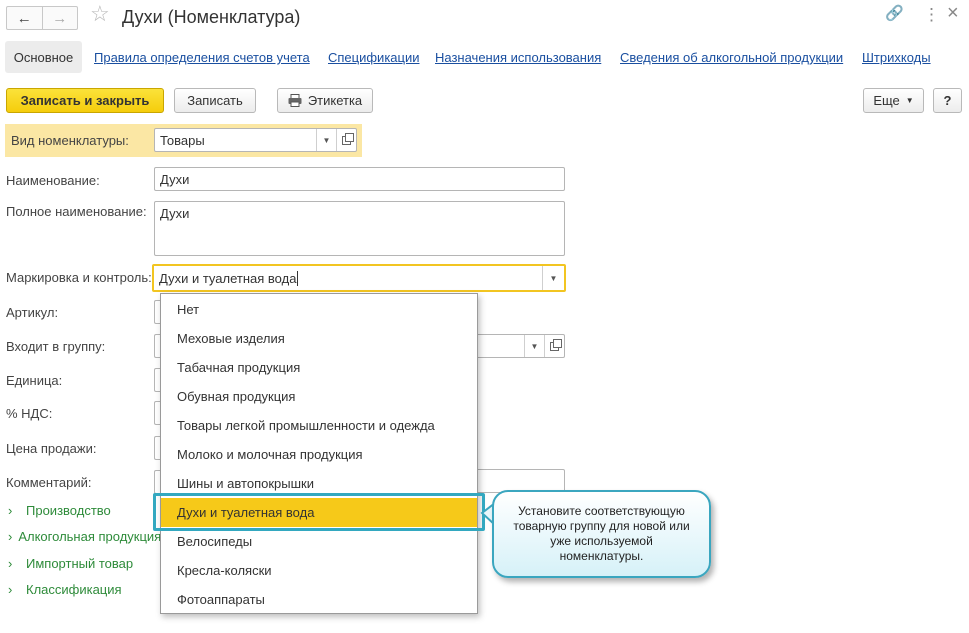  Describe the element at coordinates (51, 448) in the screenshot. I see `price-label: Цена продажи:` at that location.